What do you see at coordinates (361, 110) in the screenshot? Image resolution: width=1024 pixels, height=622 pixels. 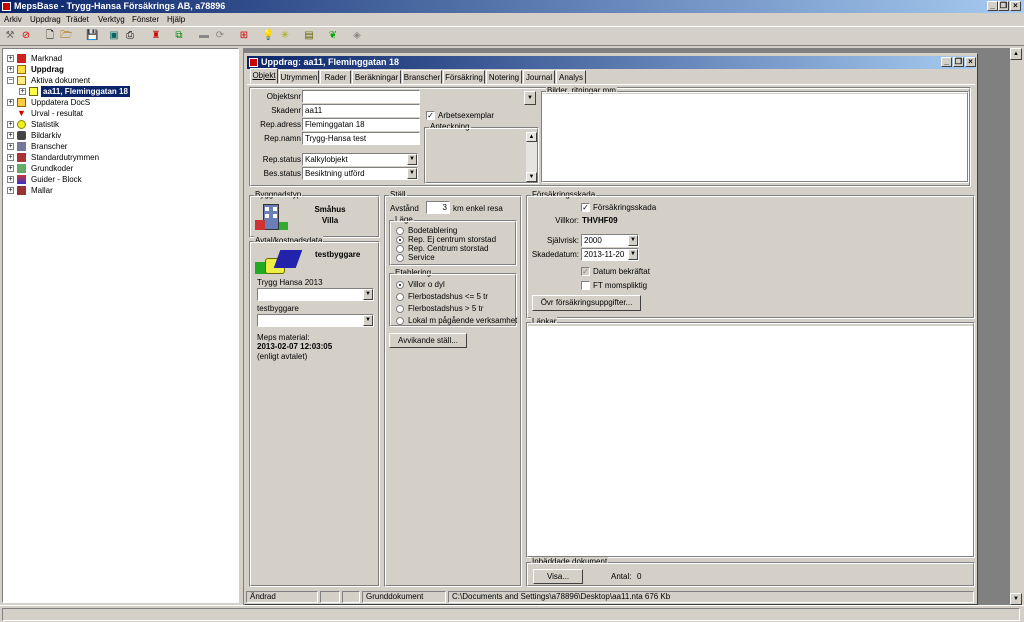 I see `skadenr-field: aa11` at bounding box center [361, 110].